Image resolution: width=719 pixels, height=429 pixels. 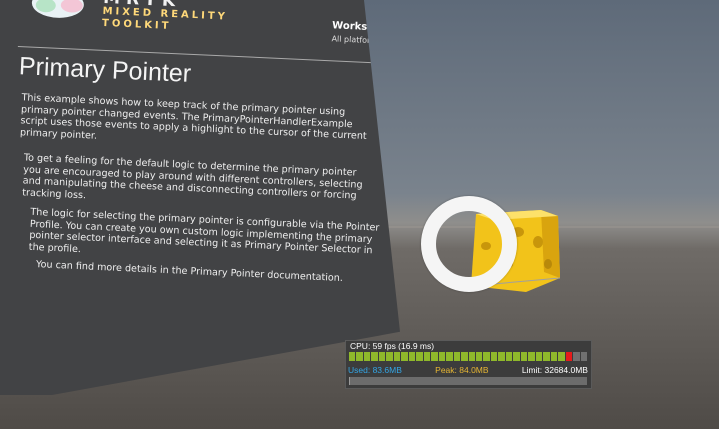 What do you see at coordinates (350, 381) in the screenshot?
I see `memory-bar-fill` at bounding box center [350, 381].